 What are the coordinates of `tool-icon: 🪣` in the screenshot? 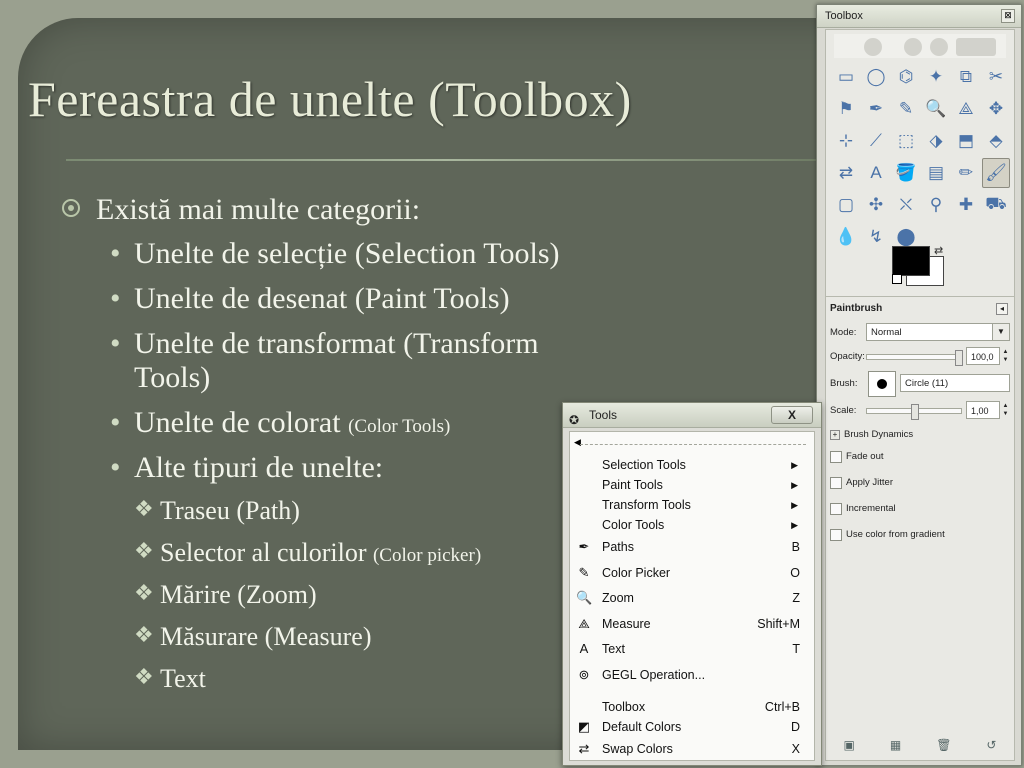 It's located at (906, 173).